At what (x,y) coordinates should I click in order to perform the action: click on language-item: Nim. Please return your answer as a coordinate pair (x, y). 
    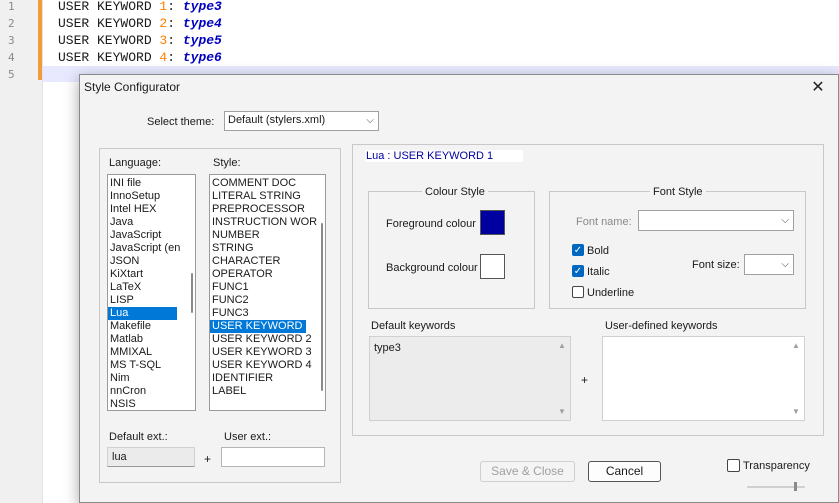
    Looking at the image, I should click on (151, 378).